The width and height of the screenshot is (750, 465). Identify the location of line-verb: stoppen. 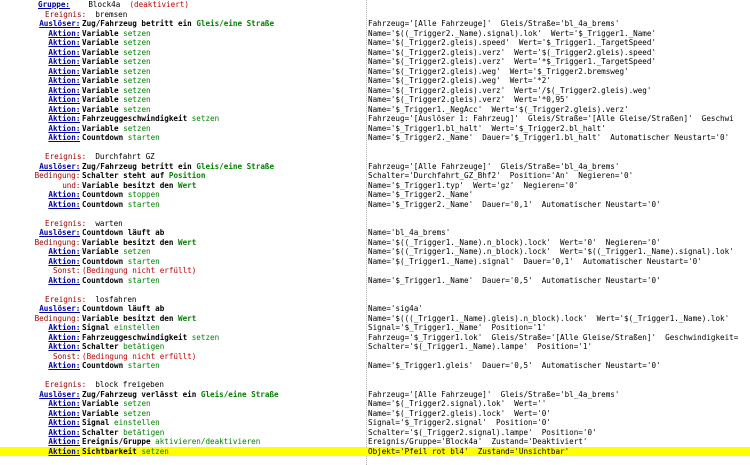
(143, 194).